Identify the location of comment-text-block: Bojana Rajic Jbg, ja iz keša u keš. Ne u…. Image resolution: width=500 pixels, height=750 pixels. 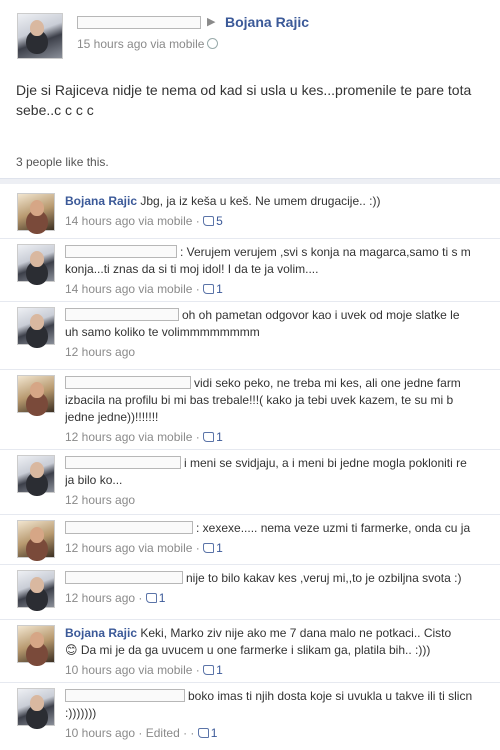
(282, 201).